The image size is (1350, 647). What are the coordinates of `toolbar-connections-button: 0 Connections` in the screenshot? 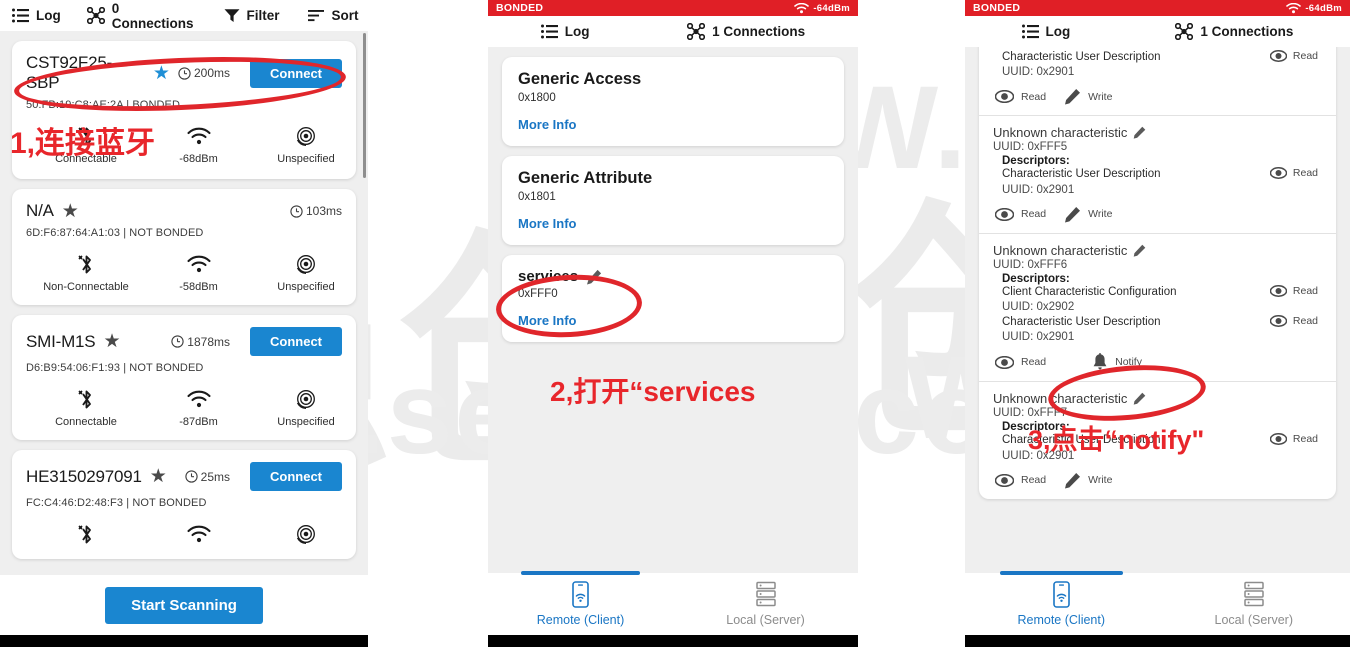 It's located at (140, 16).